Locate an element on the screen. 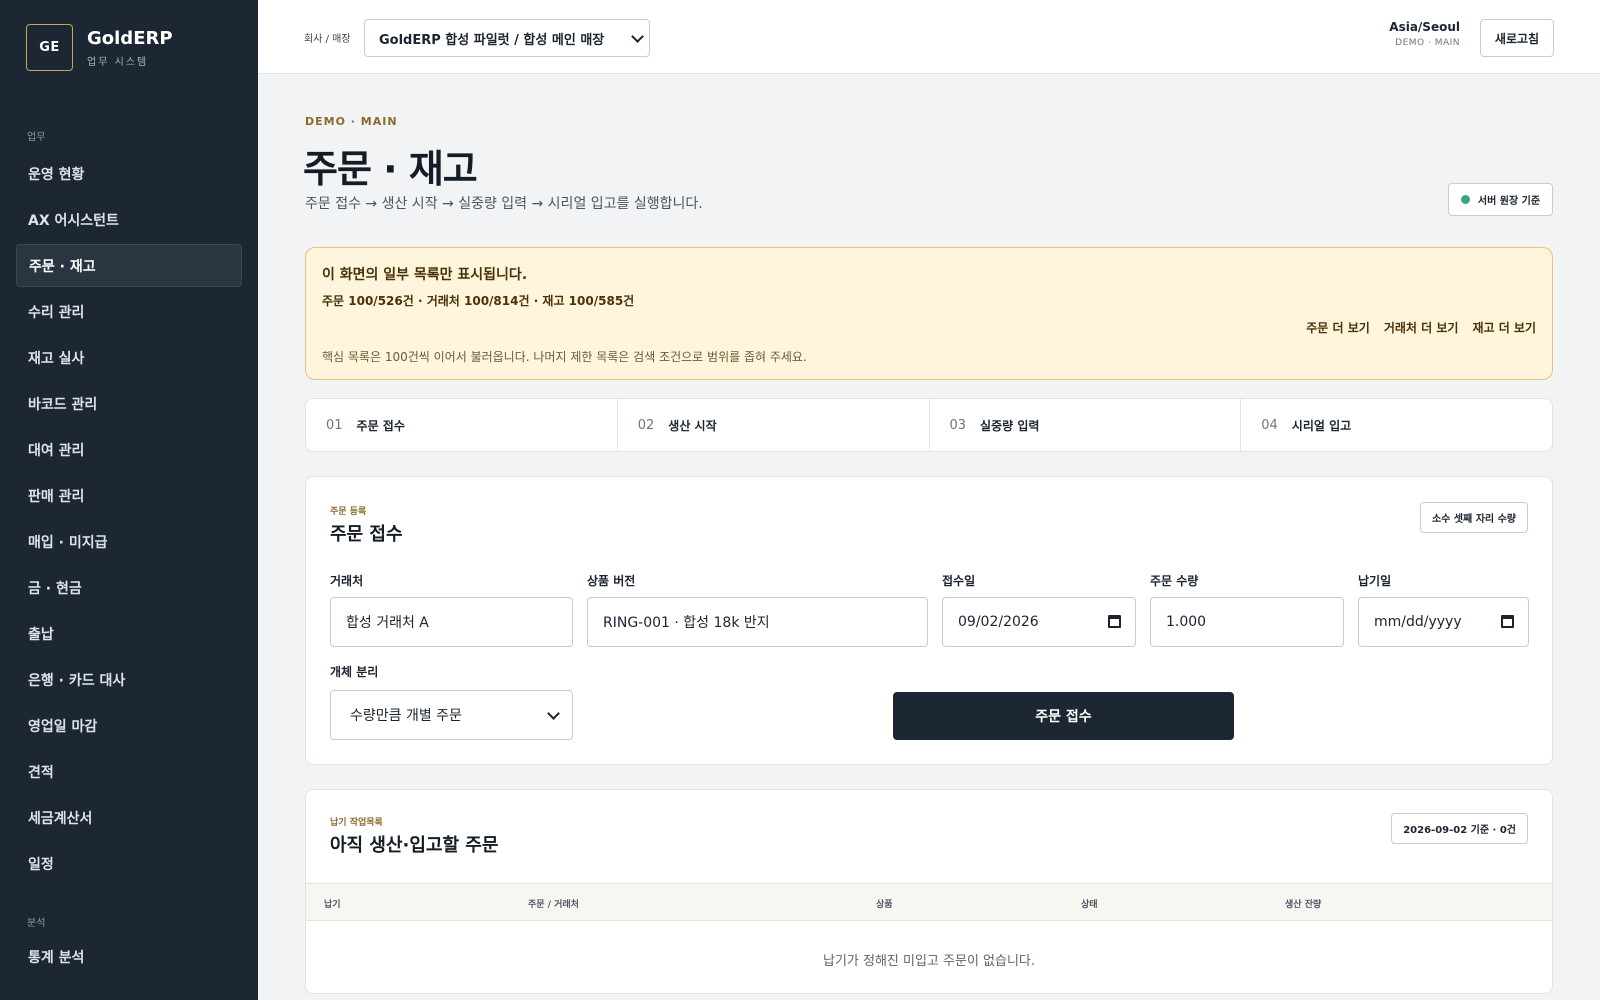 The width and height of the screenshot is (1600, 1000). timezone: Asia/Seoul DEMO · MAIN is located at coordinates (1424, 34).